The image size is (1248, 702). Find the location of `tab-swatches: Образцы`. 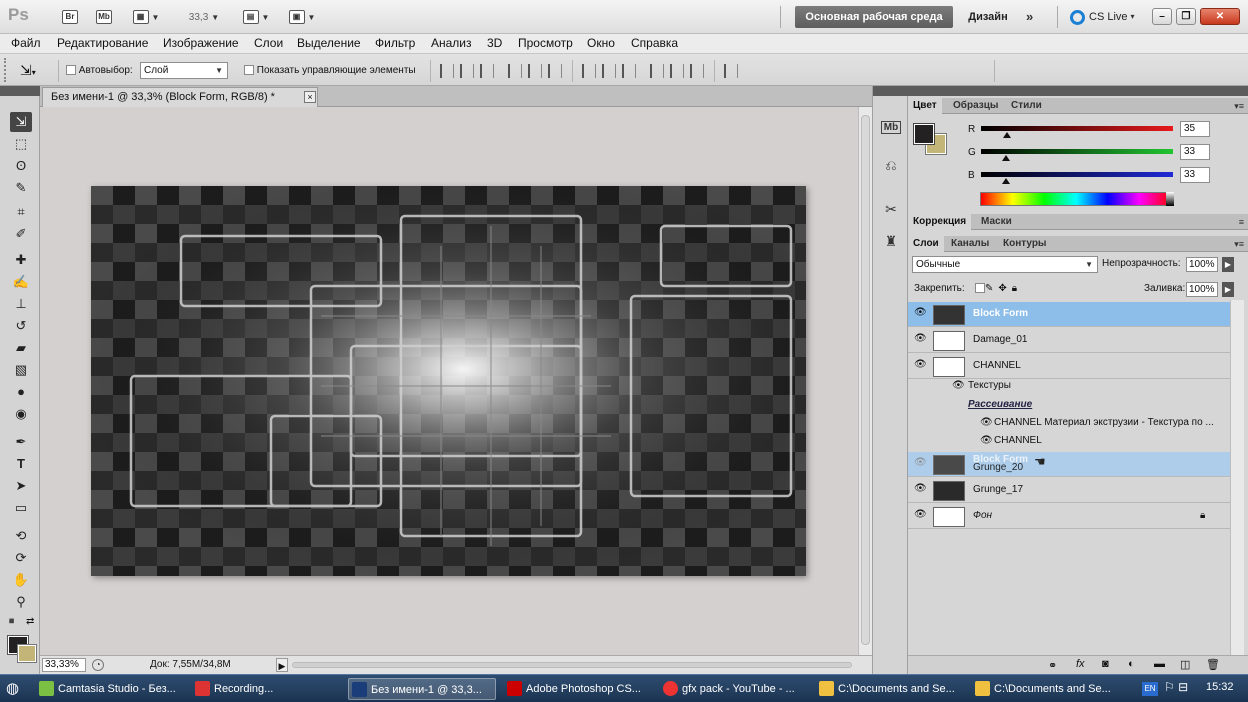

tab-swatches: Образцы is located at coordinates (975, 106).